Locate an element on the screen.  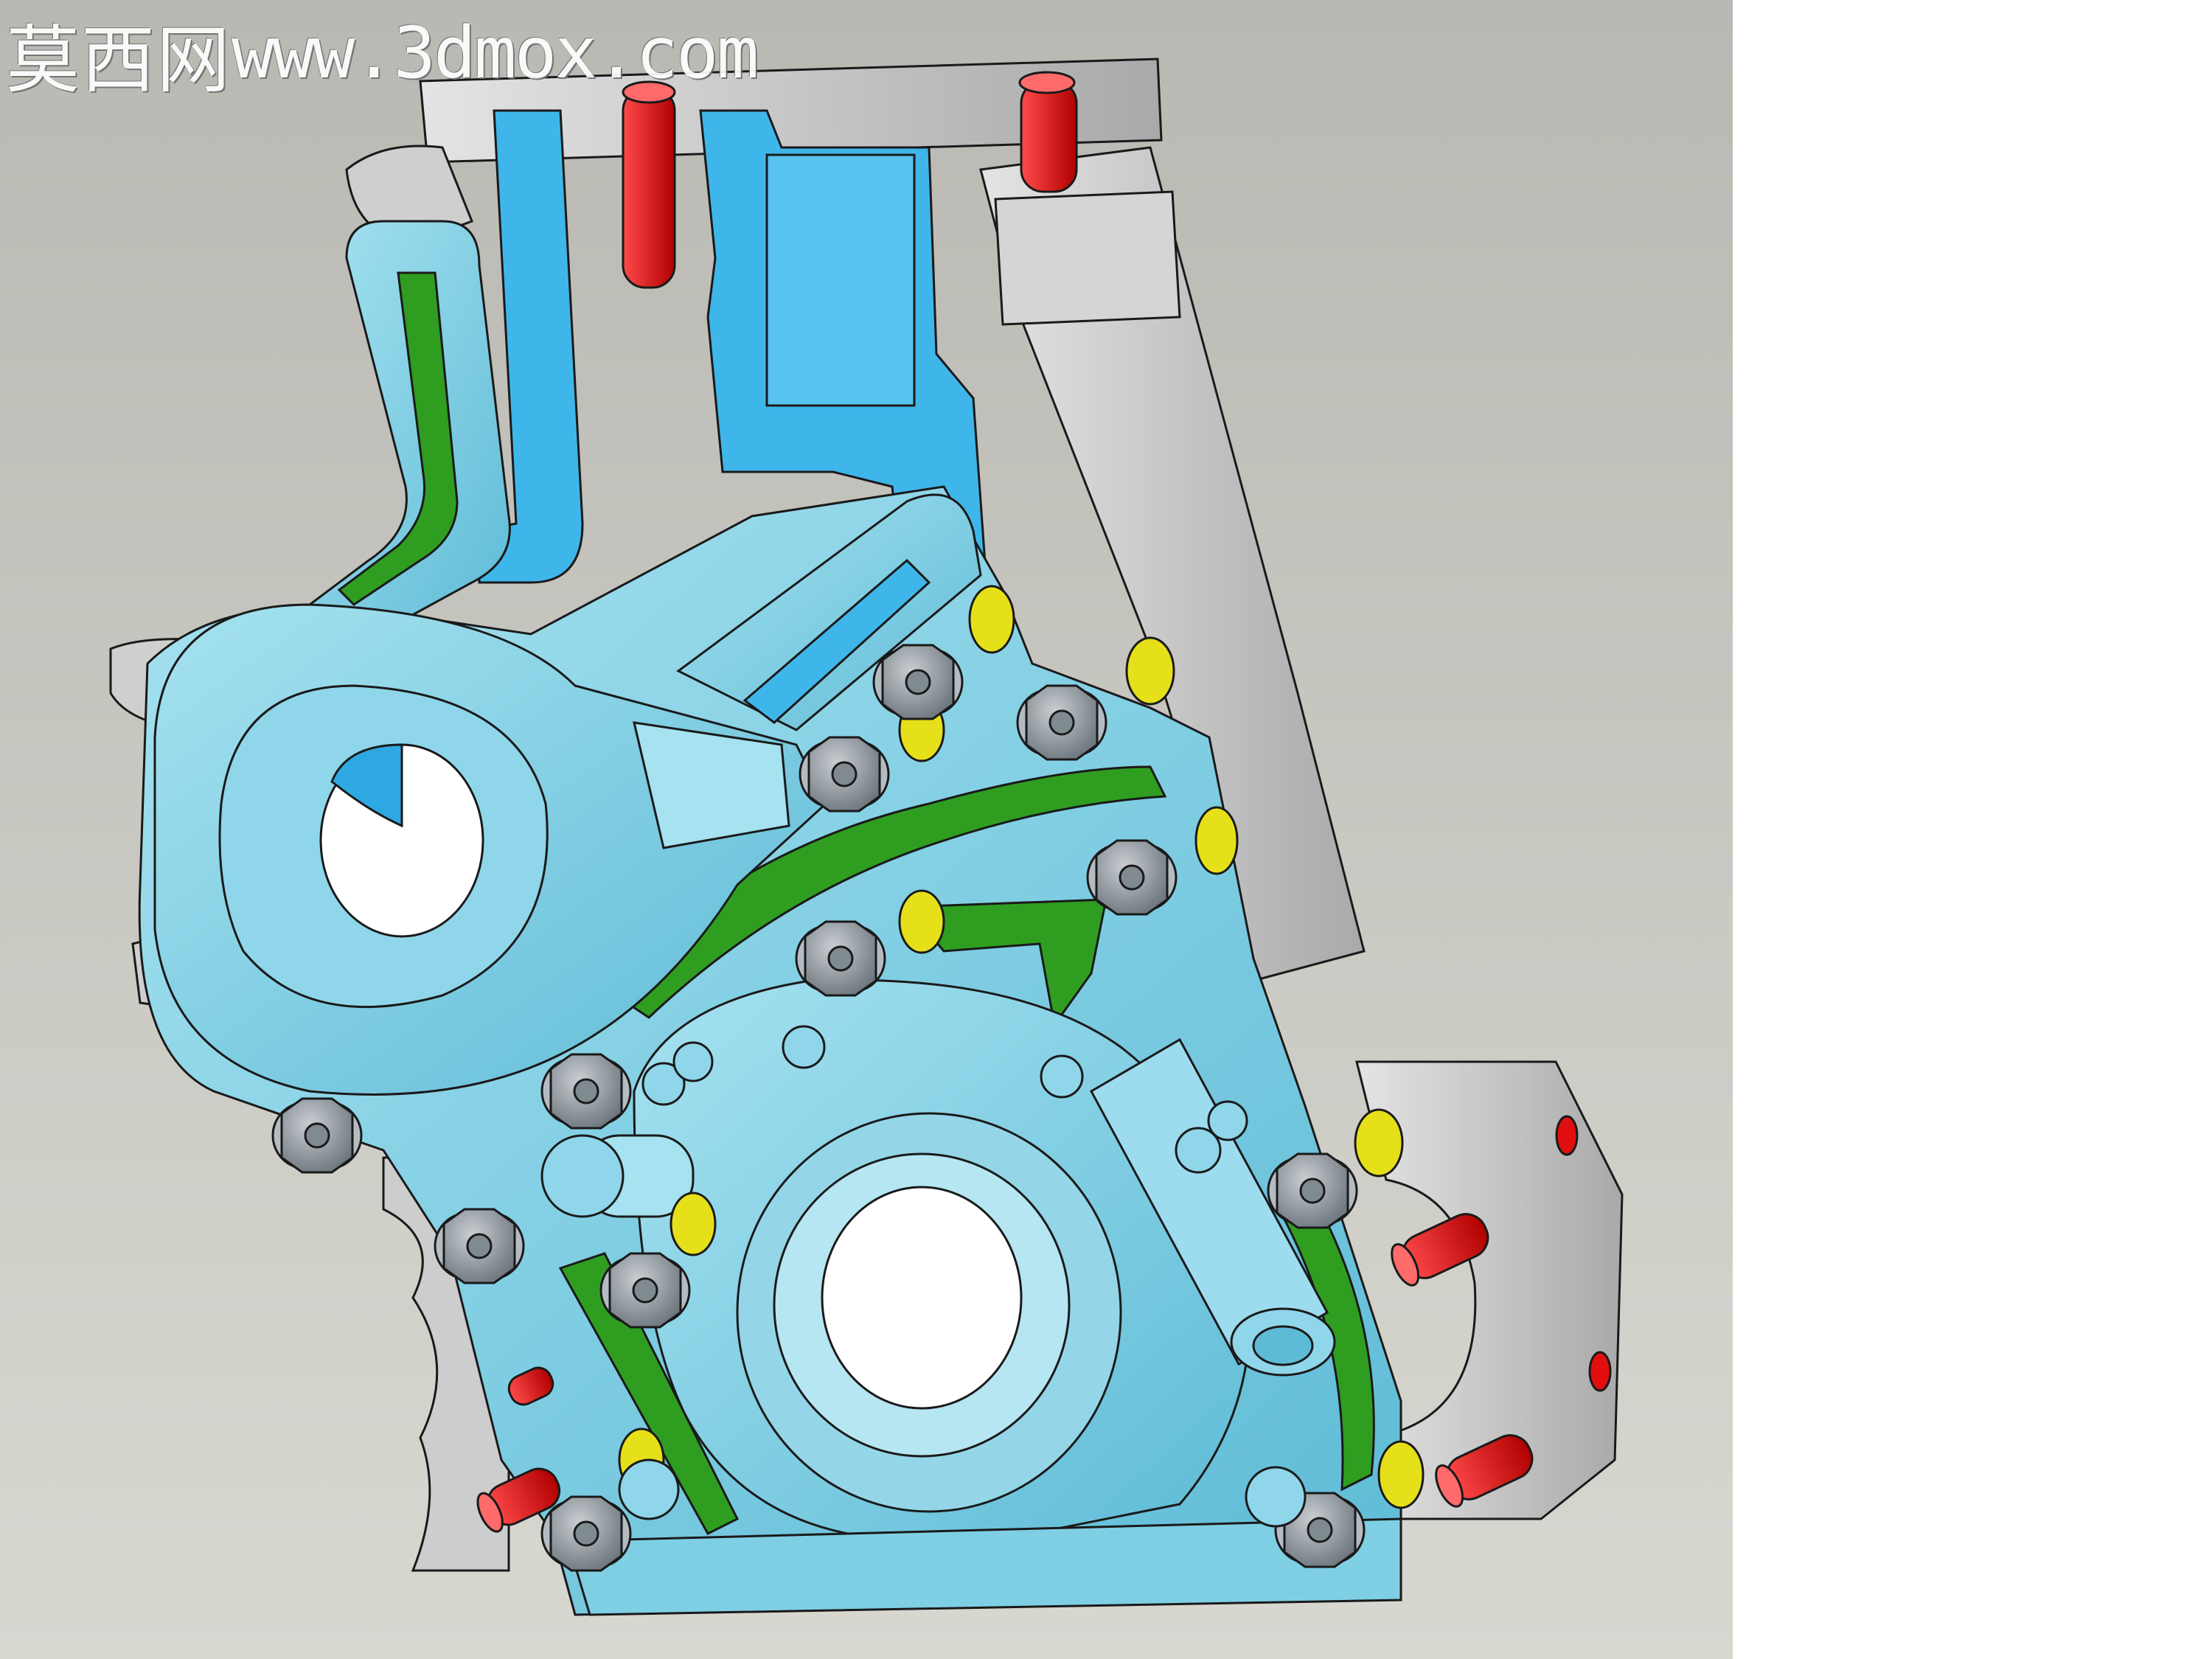
watermark-site-name: 莫西网 is located at coordinates (119, 59).